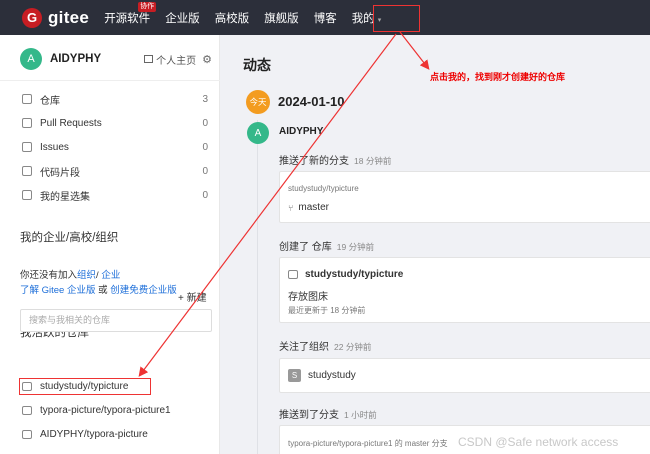  Describe the element at coordinates (232, 18) in the screenshot. I see `nav-education: 高校版` at that location.